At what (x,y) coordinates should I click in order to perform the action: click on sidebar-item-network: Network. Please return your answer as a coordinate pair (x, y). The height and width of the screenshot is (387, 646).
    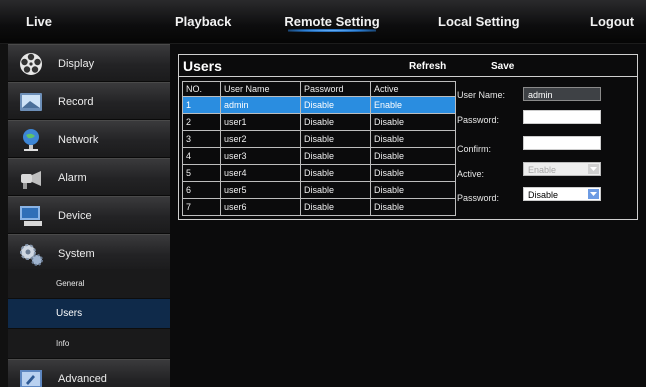
    Looking at the image, I should click on (89, 139).